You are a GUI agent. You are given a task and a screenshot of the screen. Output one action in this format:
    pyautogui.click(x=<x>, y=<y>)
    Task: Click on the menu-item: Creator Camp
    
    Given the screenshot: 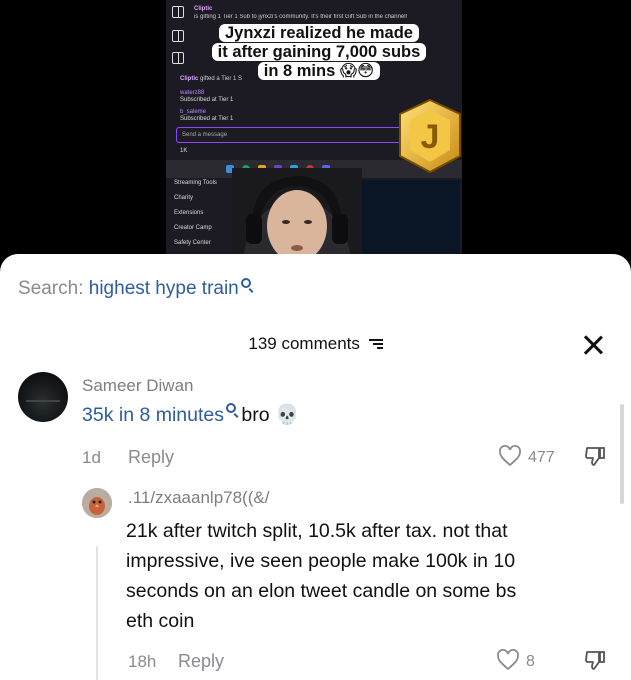 What is the action you would take?
    pyautogui.click(x=193, y=228)
    